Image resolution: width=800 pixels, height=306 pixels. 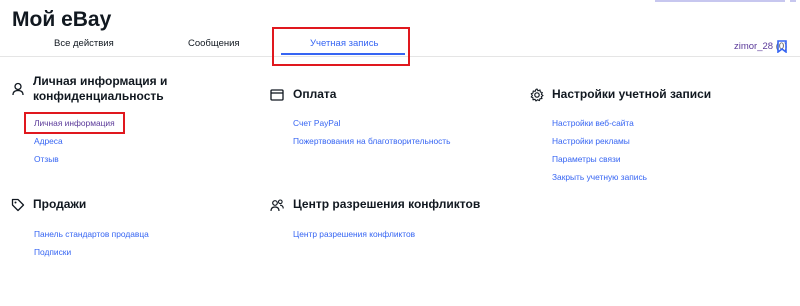 I want to click on selling-section-title: Продажи, so click(x=60, y=204).